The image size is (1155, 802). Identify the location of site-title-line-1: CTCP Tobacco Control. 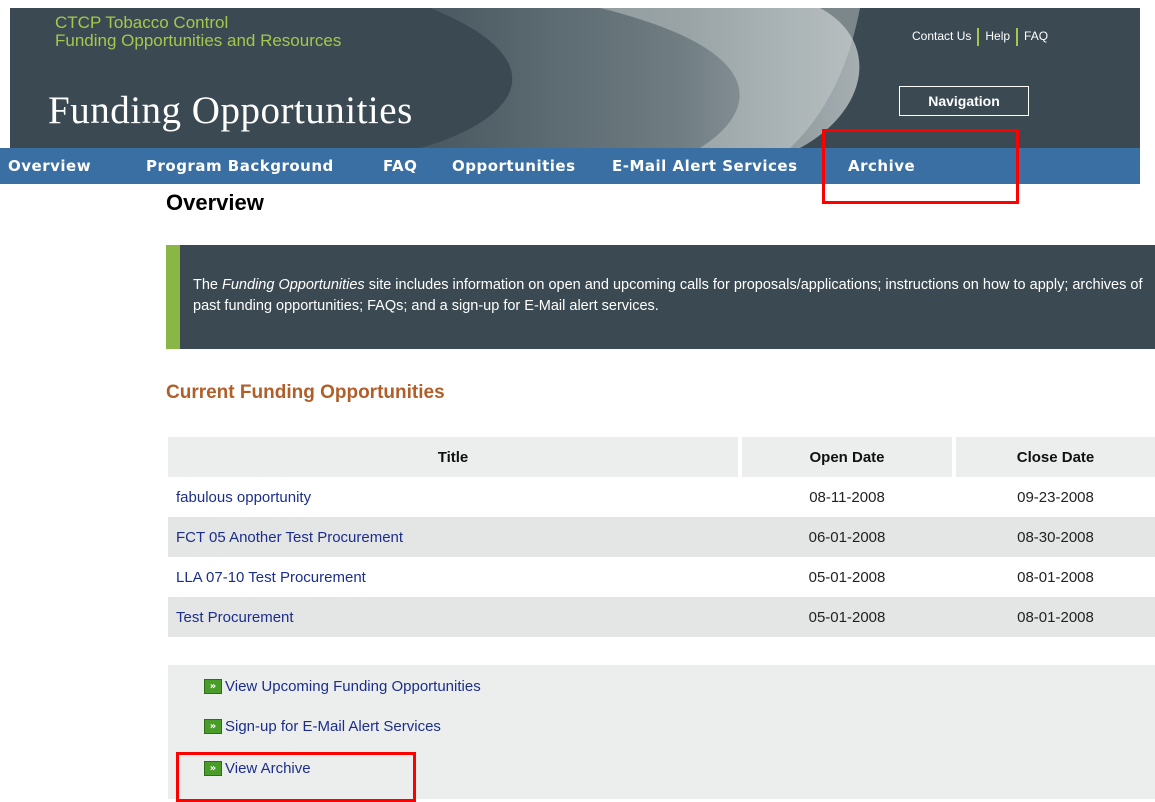
(142, 22).